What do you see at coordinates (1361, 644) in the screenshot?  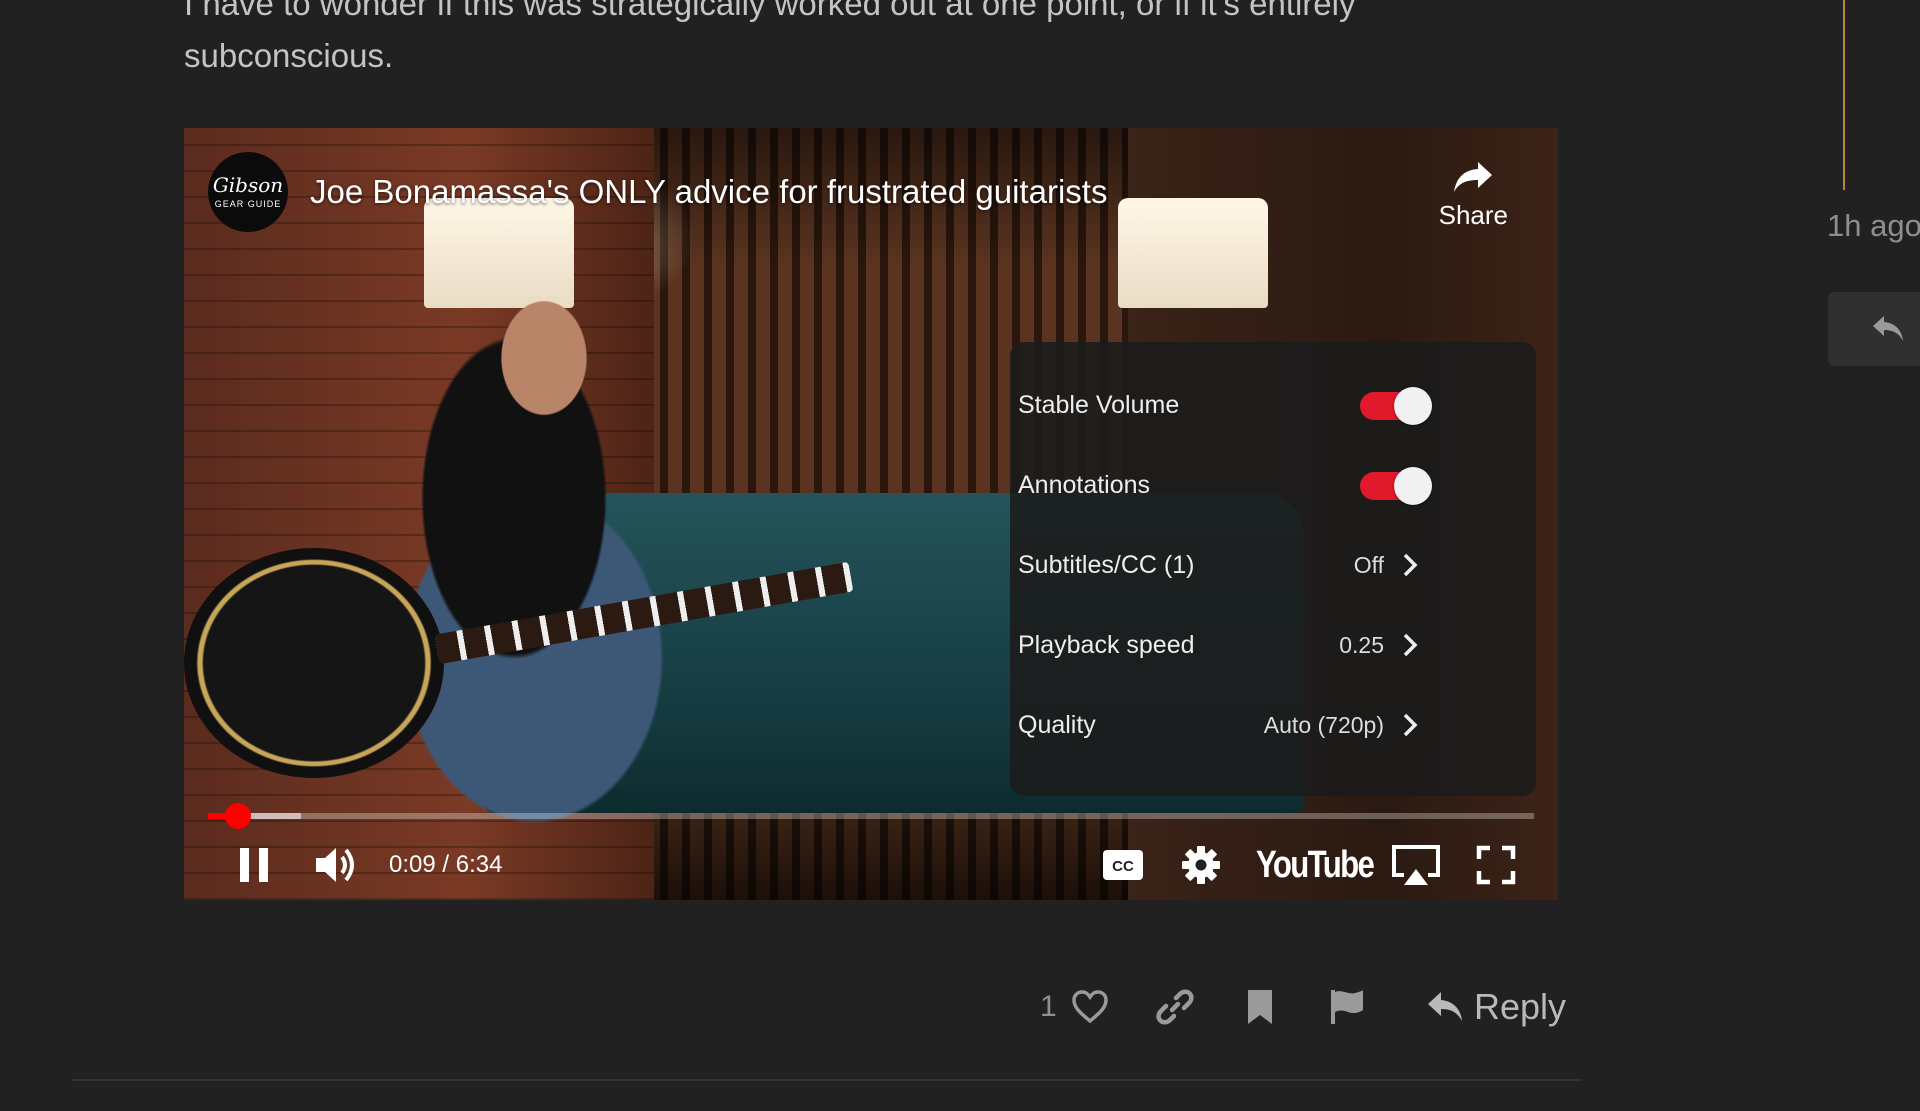 I see `settings-item-value: 0.25` at bounding box center [1361, 644].